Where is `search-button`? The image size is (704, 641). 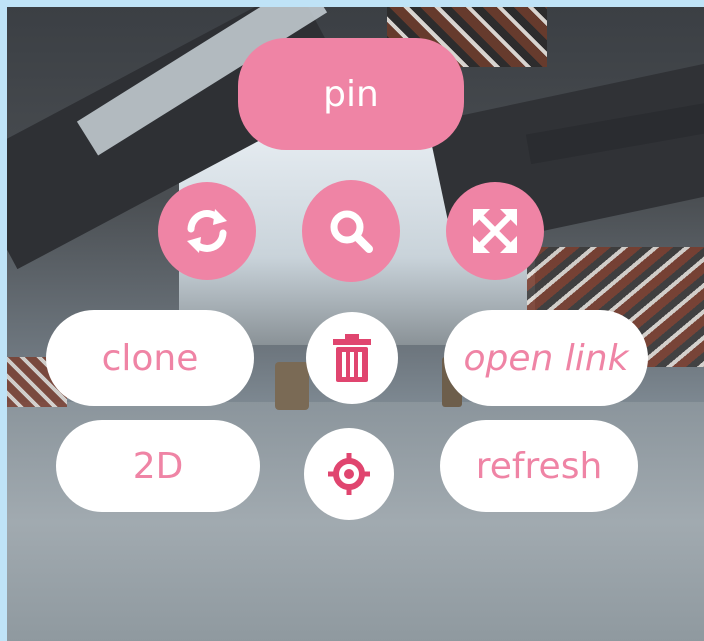
search-button is located at coordinates (351, 231).